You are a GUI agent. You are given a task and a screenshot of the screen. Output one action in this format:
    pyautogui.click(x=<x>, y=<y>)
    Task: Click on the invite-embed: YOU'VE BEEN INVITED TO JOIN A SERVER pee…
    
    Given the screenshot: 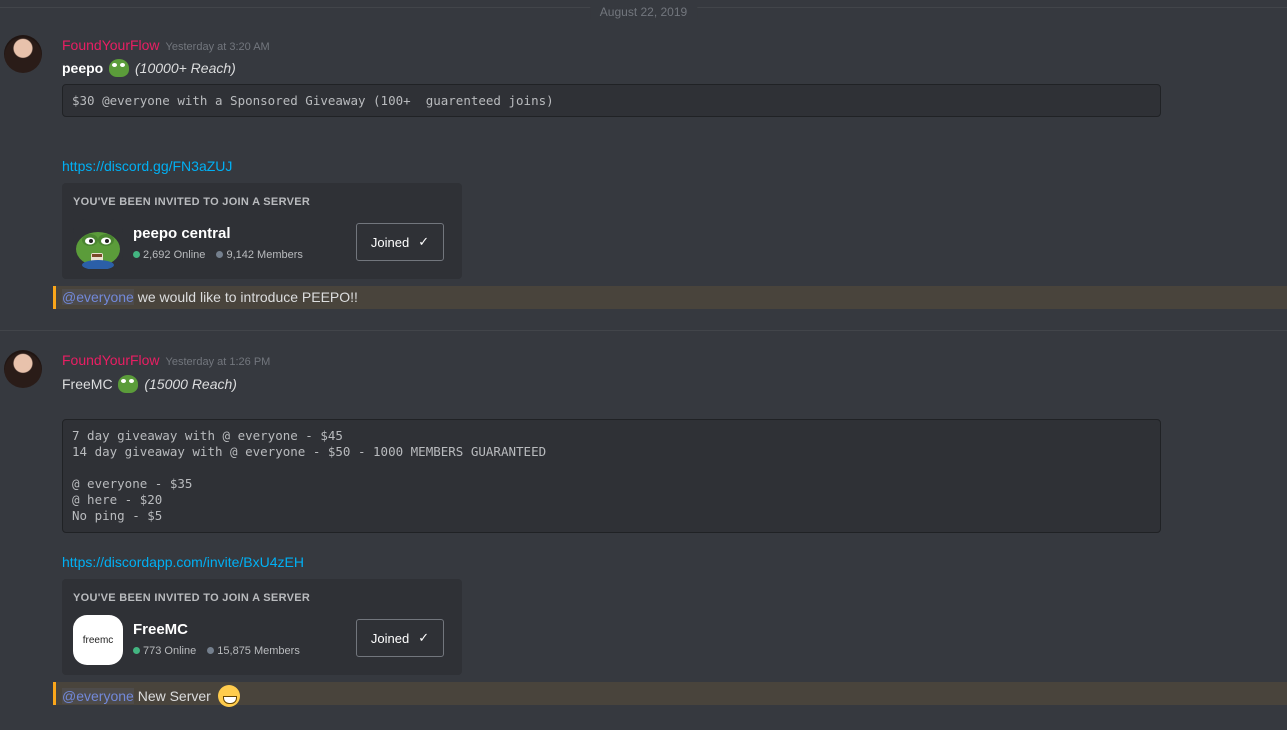 What is the action you would take?
    pyautogui.click(x=262, y=231)
    